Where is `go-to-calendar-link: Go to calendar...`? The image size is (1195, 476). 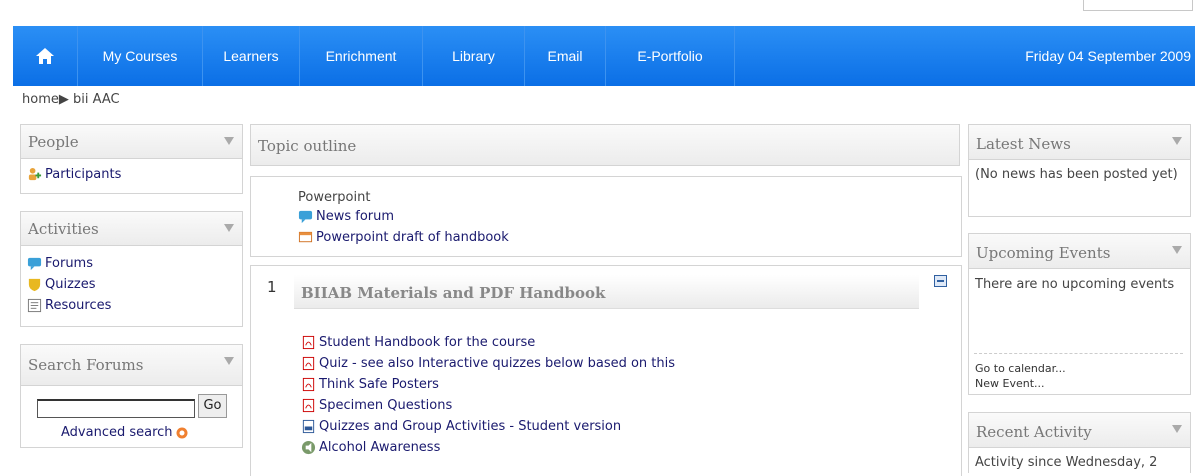
go-to-calendar-link: Go to calendar... is located at coordinates (1020, 368).